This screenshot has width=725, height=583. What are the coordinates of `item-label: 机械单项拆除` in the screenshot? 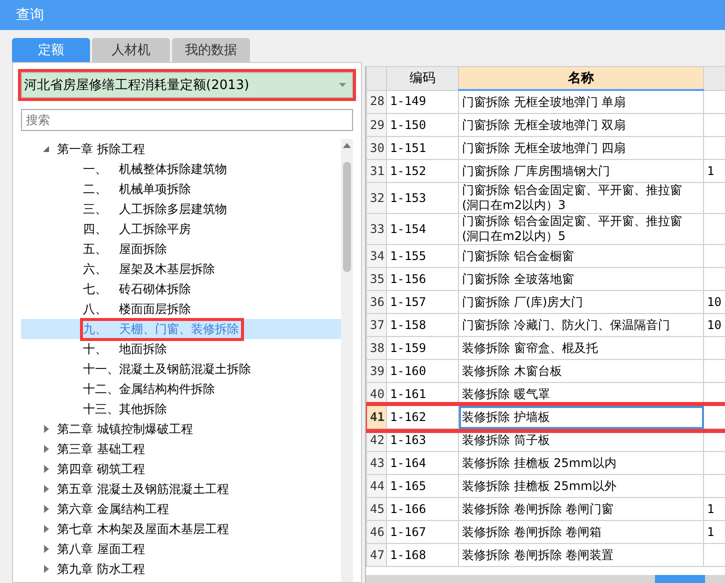 It's located at (155, 189).